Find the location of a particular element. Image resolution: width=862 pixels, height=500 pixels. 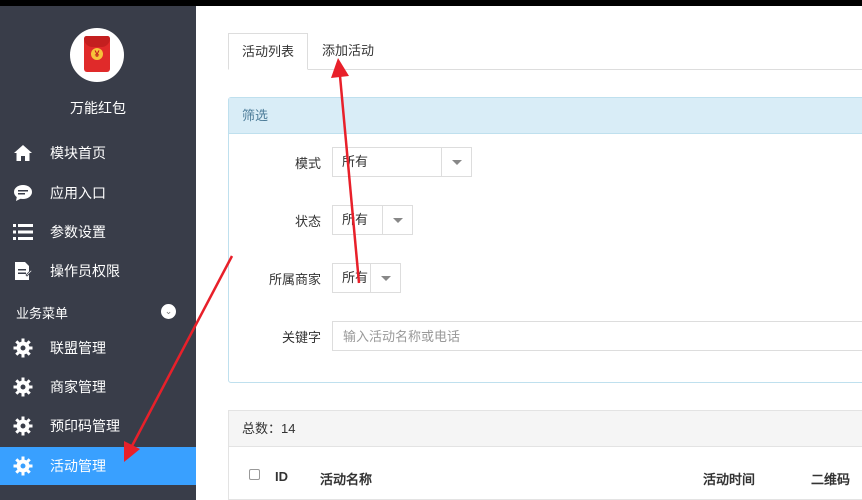

home-icon is located at coordinates (23, 153).